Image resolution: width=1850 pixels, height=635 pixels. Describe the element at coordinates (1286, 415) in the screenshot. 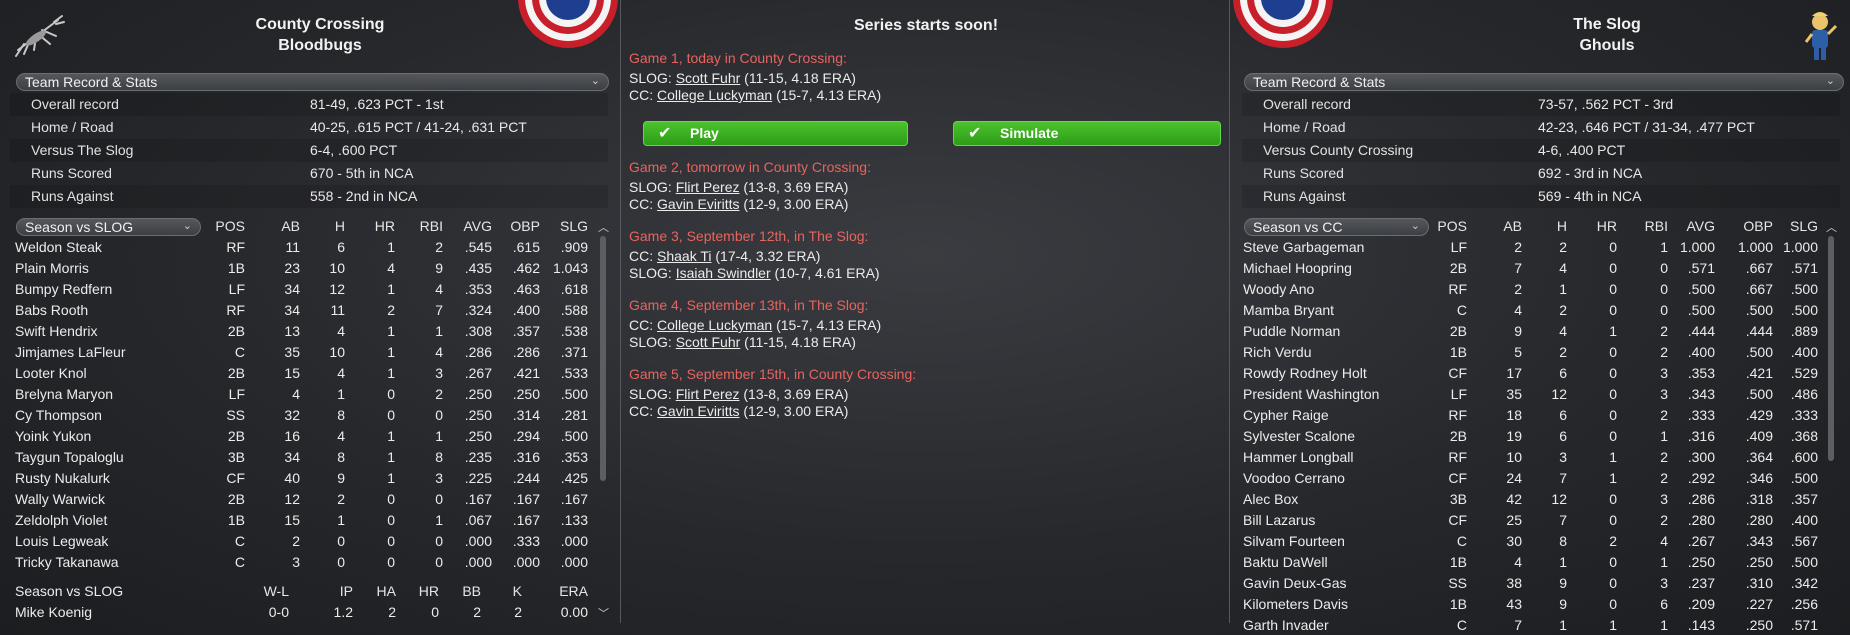

I see `player-name: Cypher Raige` at that location.